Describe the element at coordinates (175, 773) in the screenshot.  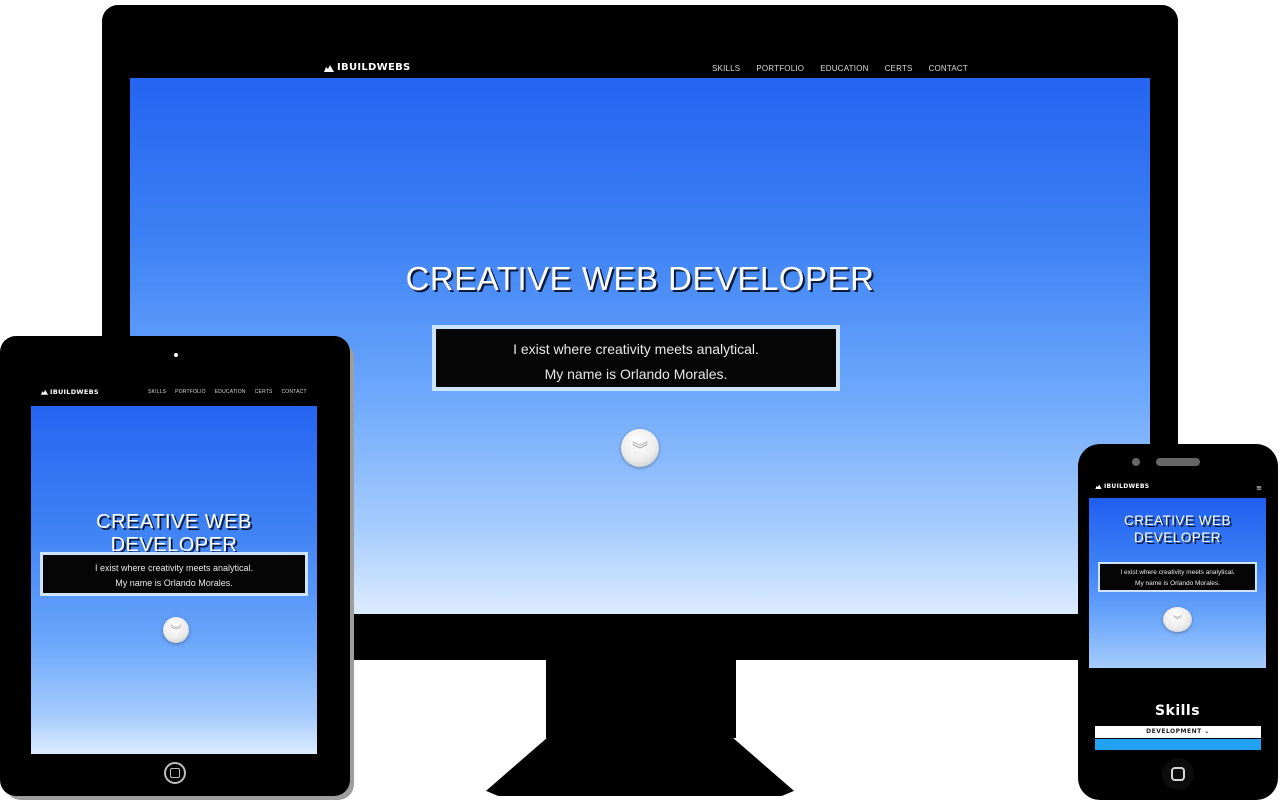
I see `tablet-home-button` at that location.